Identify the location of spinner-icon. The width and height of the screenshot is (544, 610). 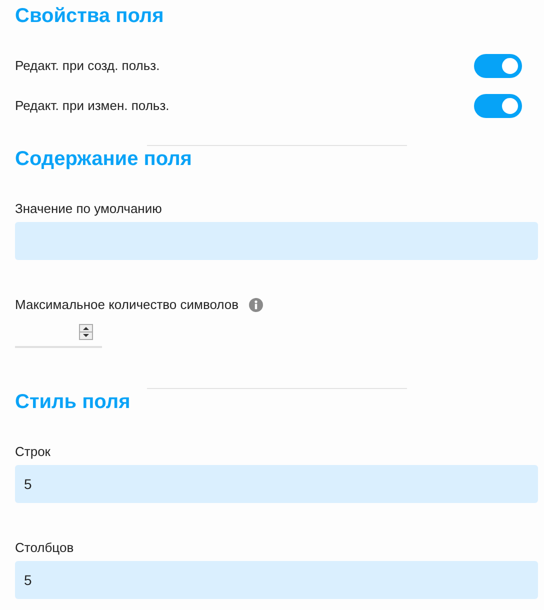
(86, 332).